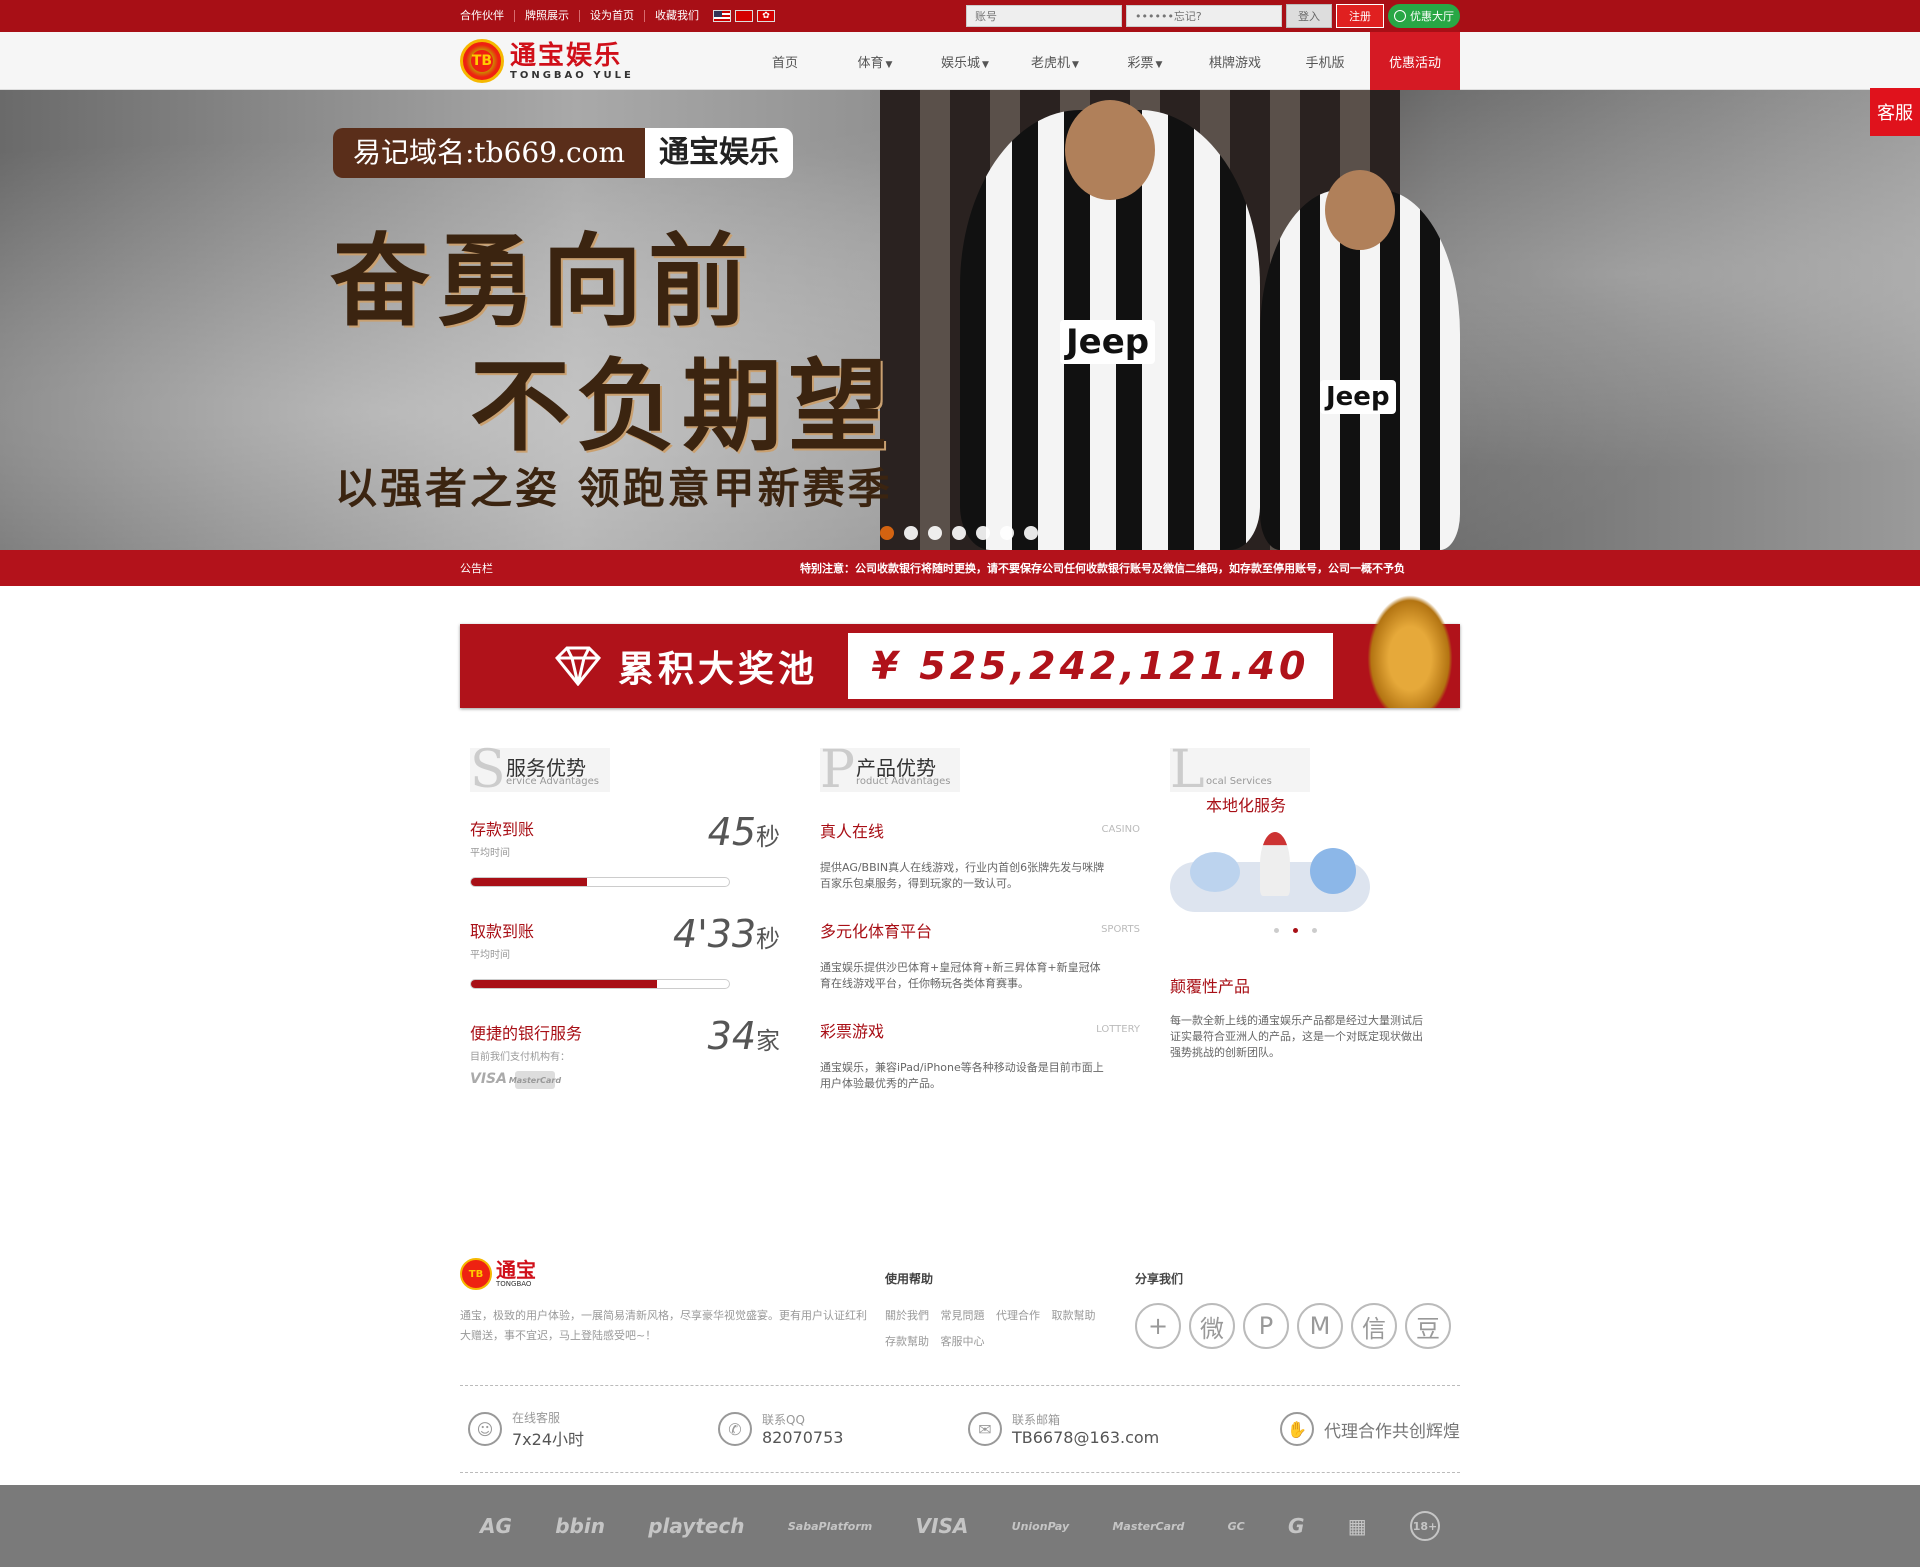 Image resolution: width=1920 pixels, height=1567 pixels. Describe the element at coordinates (744, 16) in the screenshot. I see `cn-flag-icon` at that location.